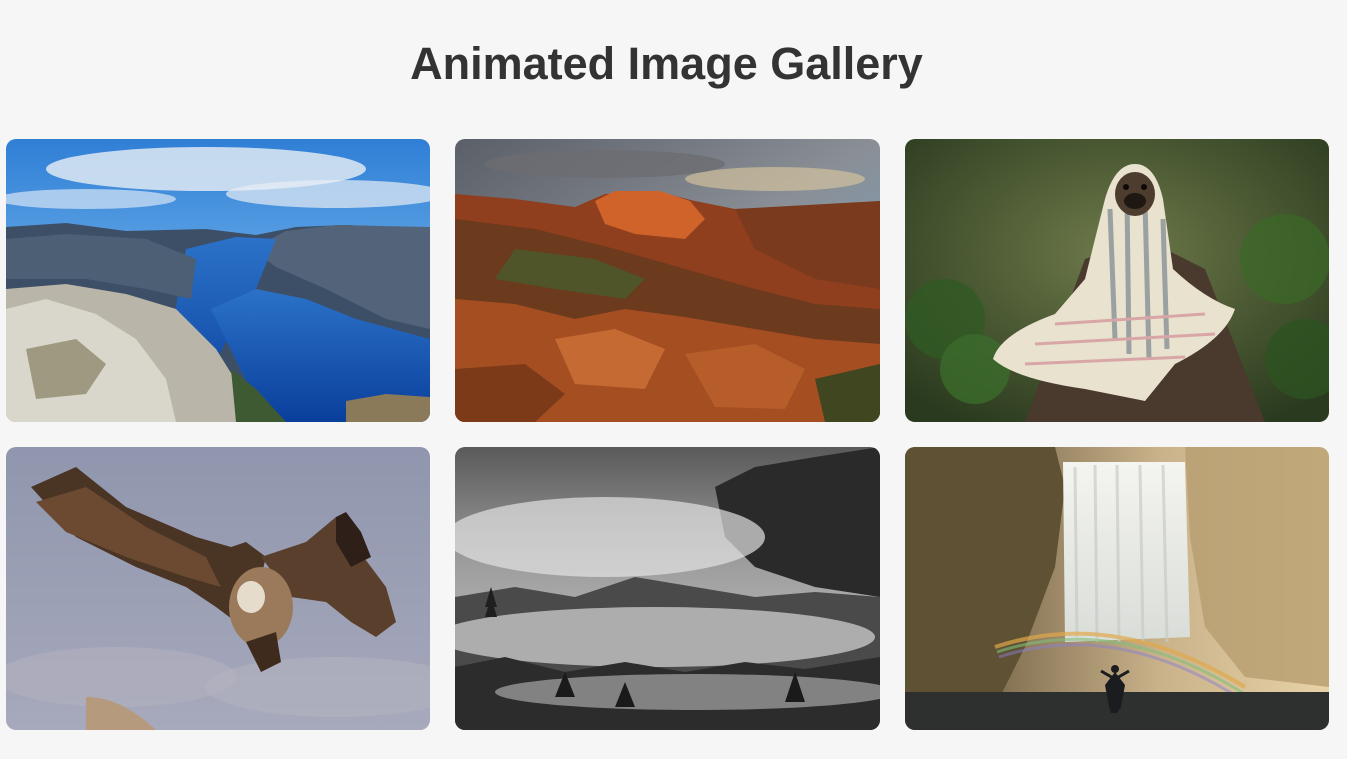 Image resolution: width=1347 pixels, height=759 pixels. What do you see at coordinates (666, 63) in the screenshot?
I see `page-title: Animated Image Gallery` at bounding box center [666, 63].